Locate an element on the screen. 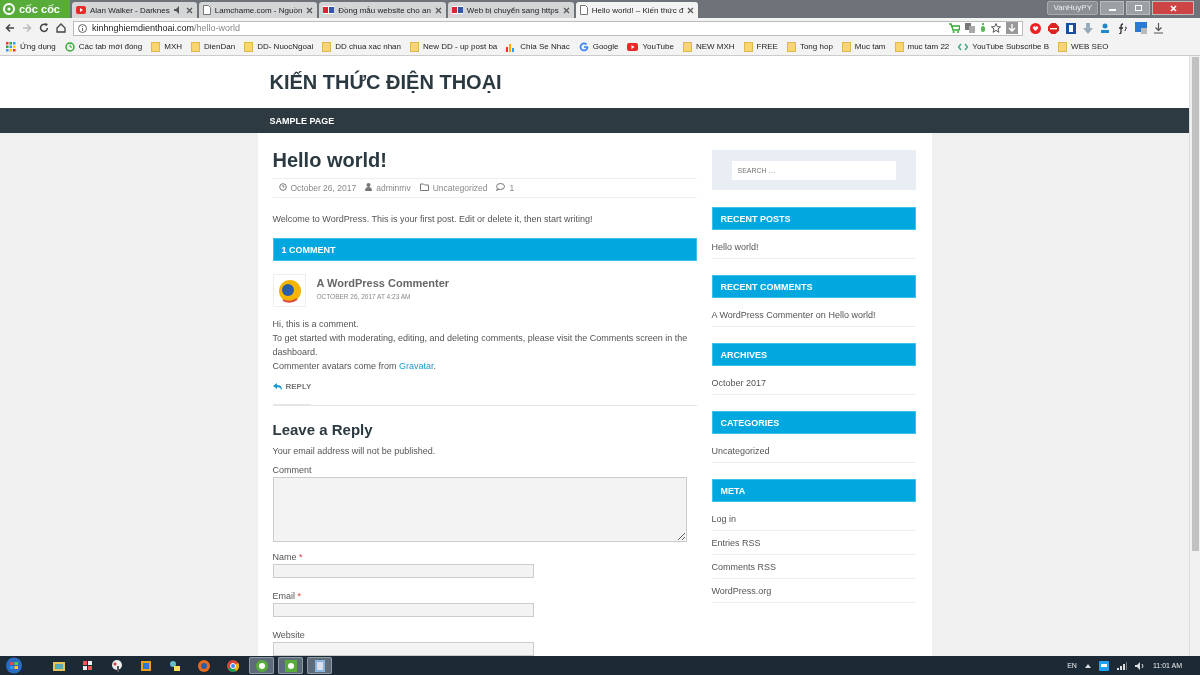 This screenshot has height=675, width=1200. chat-icon is located at coordinates (1103, 665).